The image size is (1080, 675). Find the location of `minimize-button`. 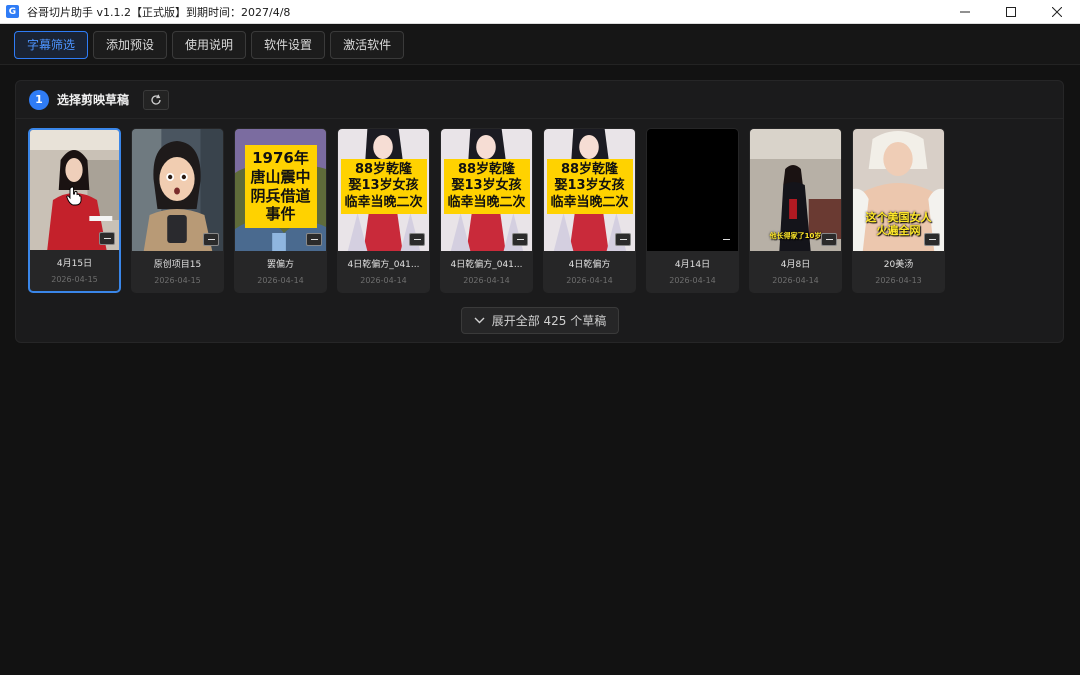

minimize-button is located at coordinates (965, 12).